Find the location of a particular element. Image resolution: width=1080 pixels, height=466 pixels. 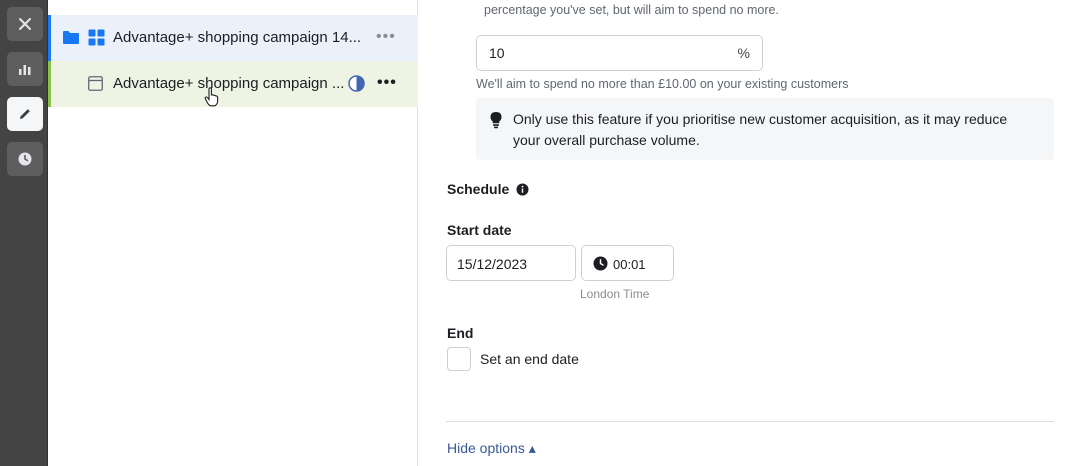

info-icon is located at coordinates (522, 189).